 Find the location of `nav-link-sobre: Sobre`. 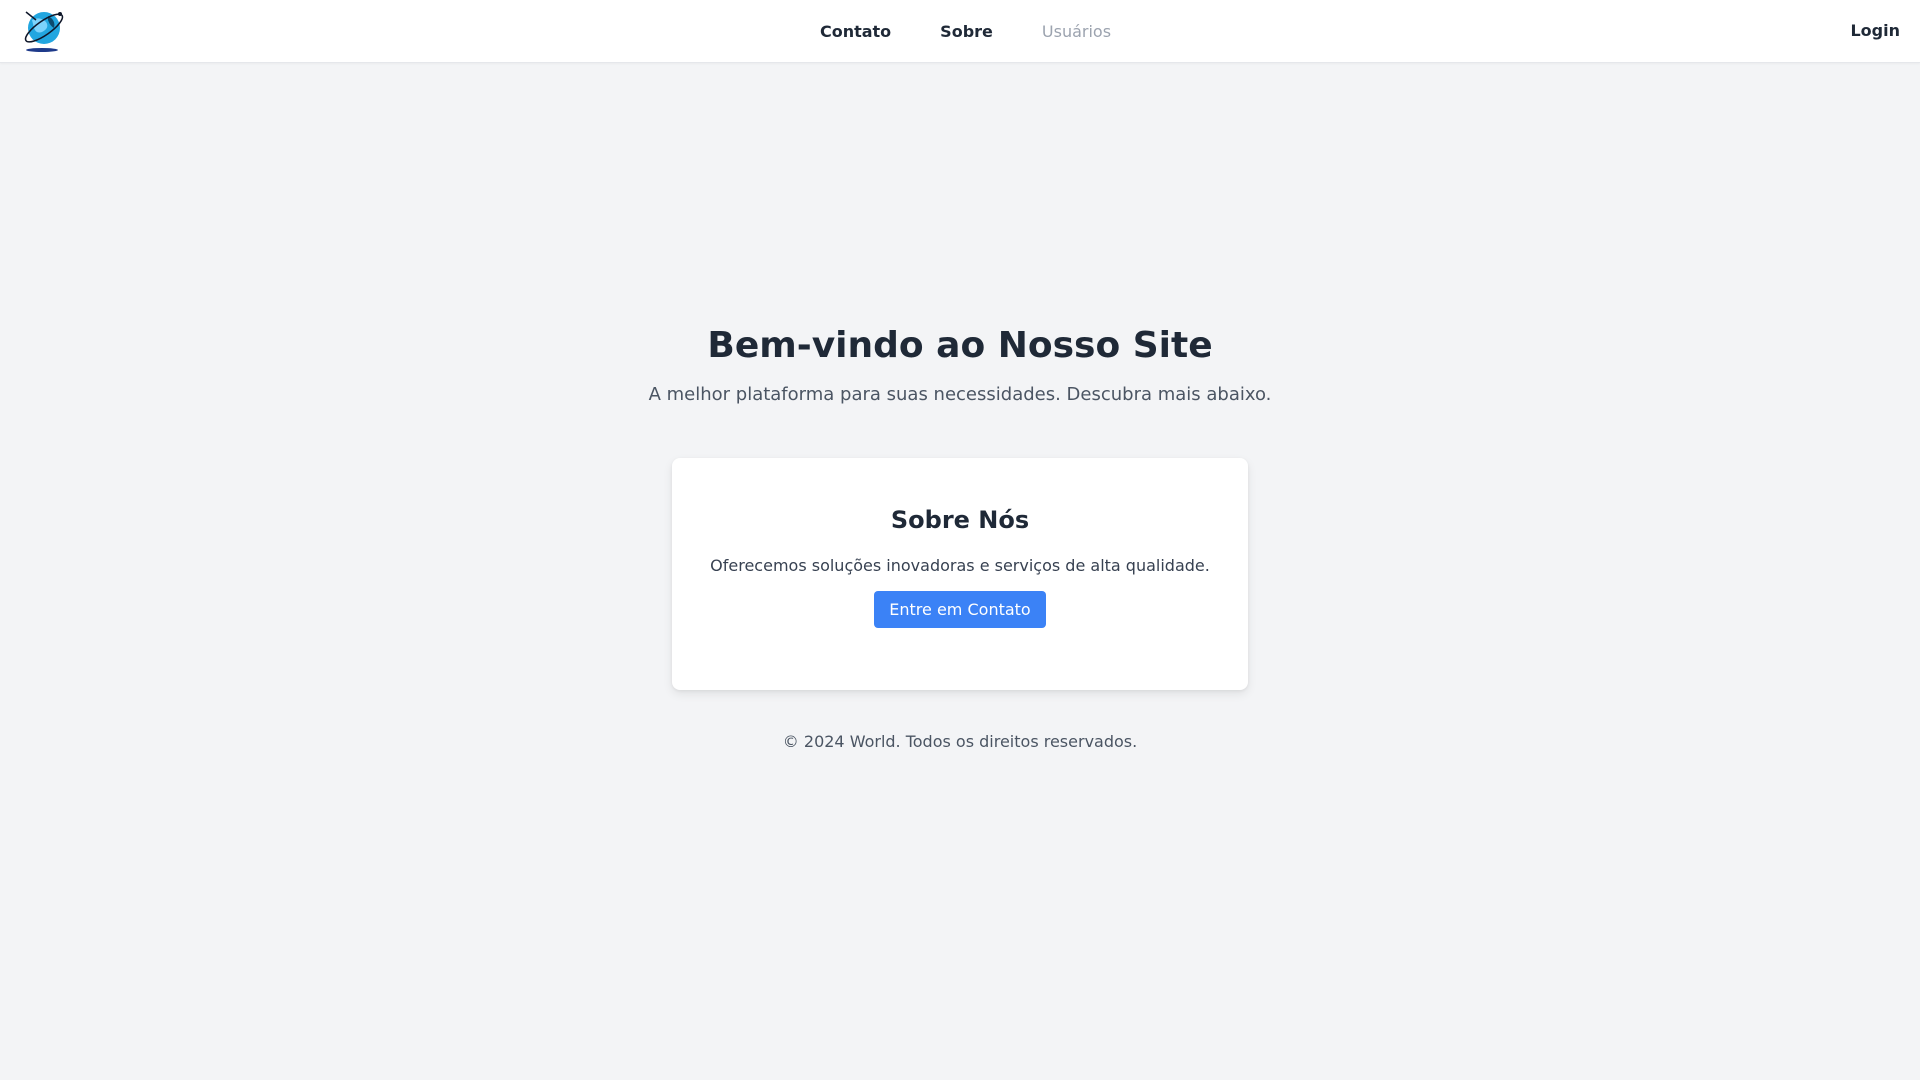

nav-link-sobre: Sobre is located at coordinates (961, 31).